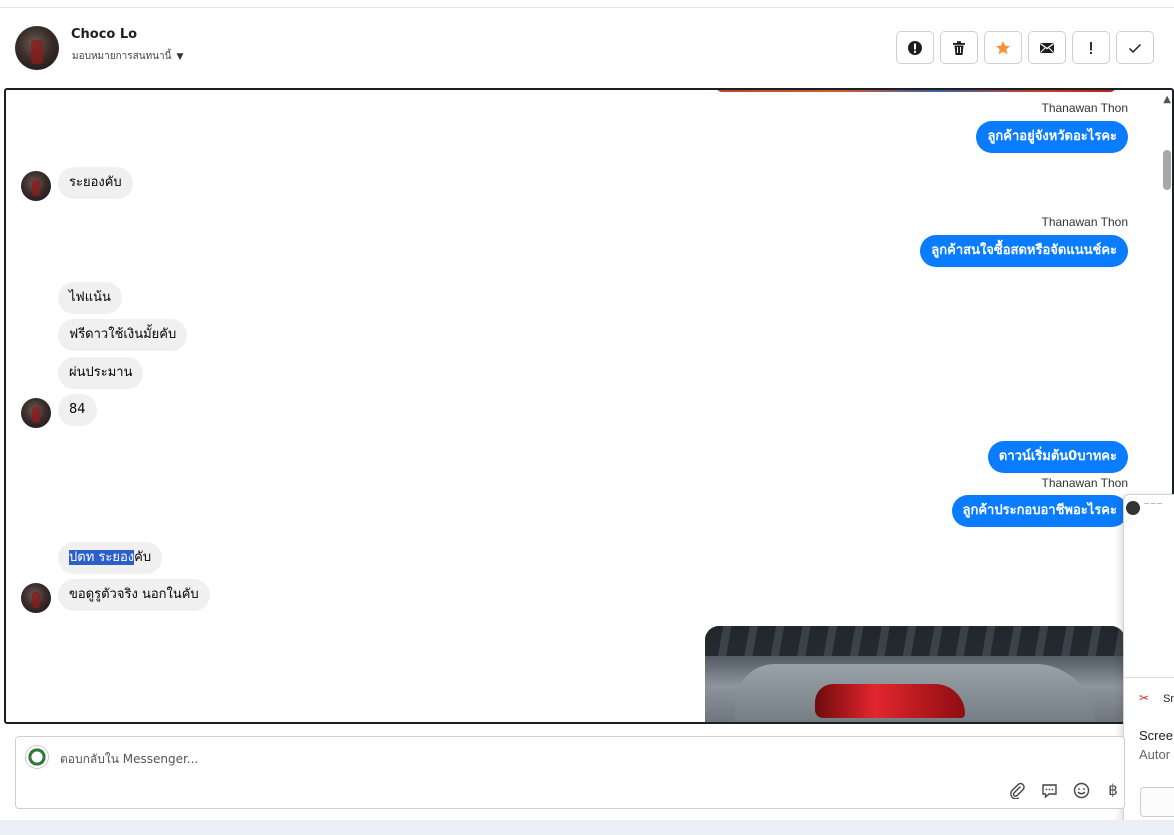 The image size is (1174, 835). Describe the element at coordinates (916, 91) in the screenshot. I see `previous-image-attachment` at that location.